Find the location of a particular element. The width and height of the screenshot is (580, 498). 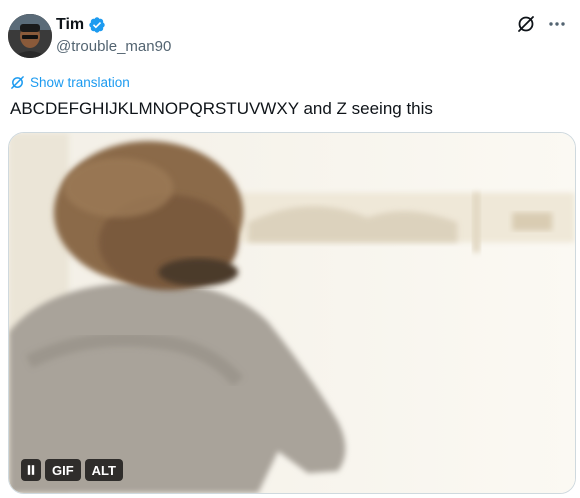

author-handle: @trouble_man90 is located at coordinates (113, 46).